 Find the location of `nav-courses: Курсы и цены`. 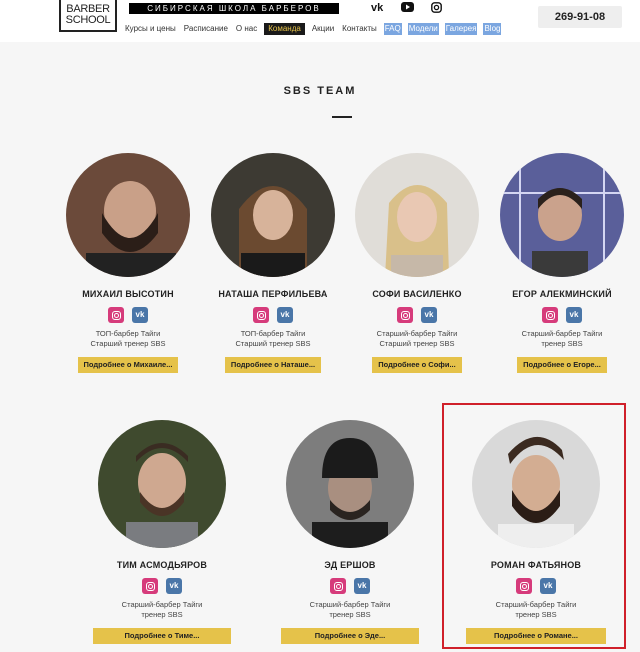

nav-courses: Курсы и цены is located at coordinates (150, 29).